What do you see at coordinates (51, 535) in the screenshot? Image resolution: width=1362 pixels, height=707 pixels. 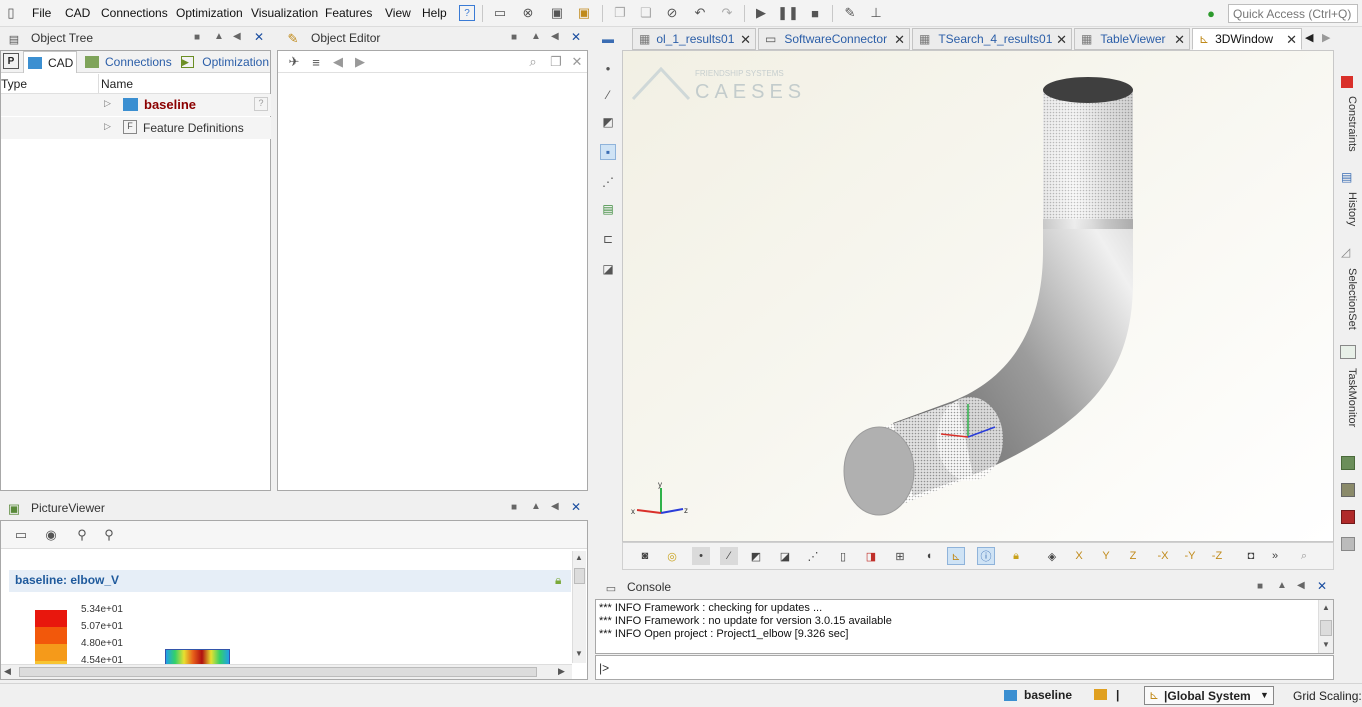 I see `fit-icon: ◉` at bounding box center [51, 535].